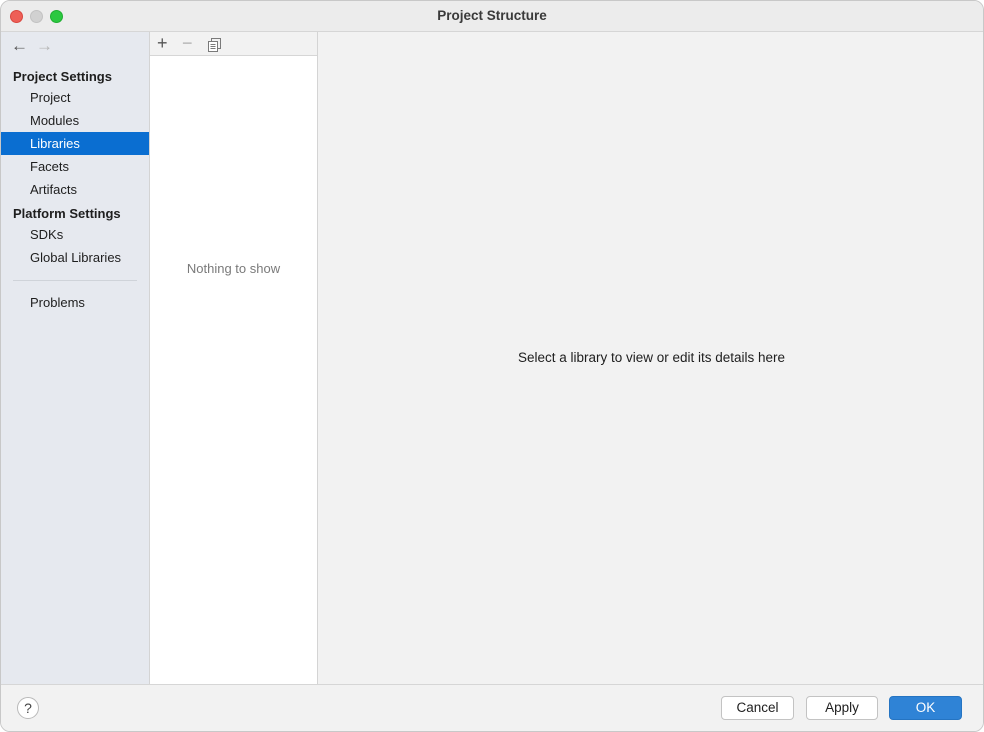  Describe the element at coordinates (75, 120) in the screenshot. I see `sidebar-item-modules: Modules` at that location.